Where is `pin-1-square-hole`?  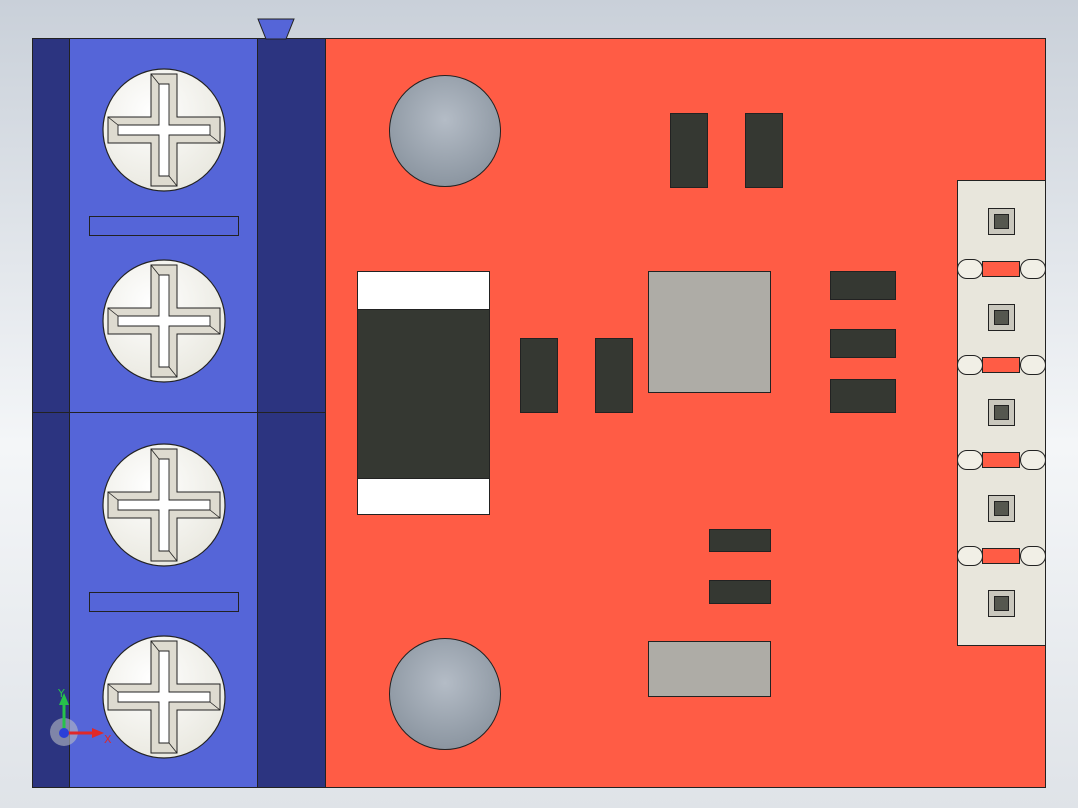
pin-1-square-hole is located at coordinates (1001, 221).